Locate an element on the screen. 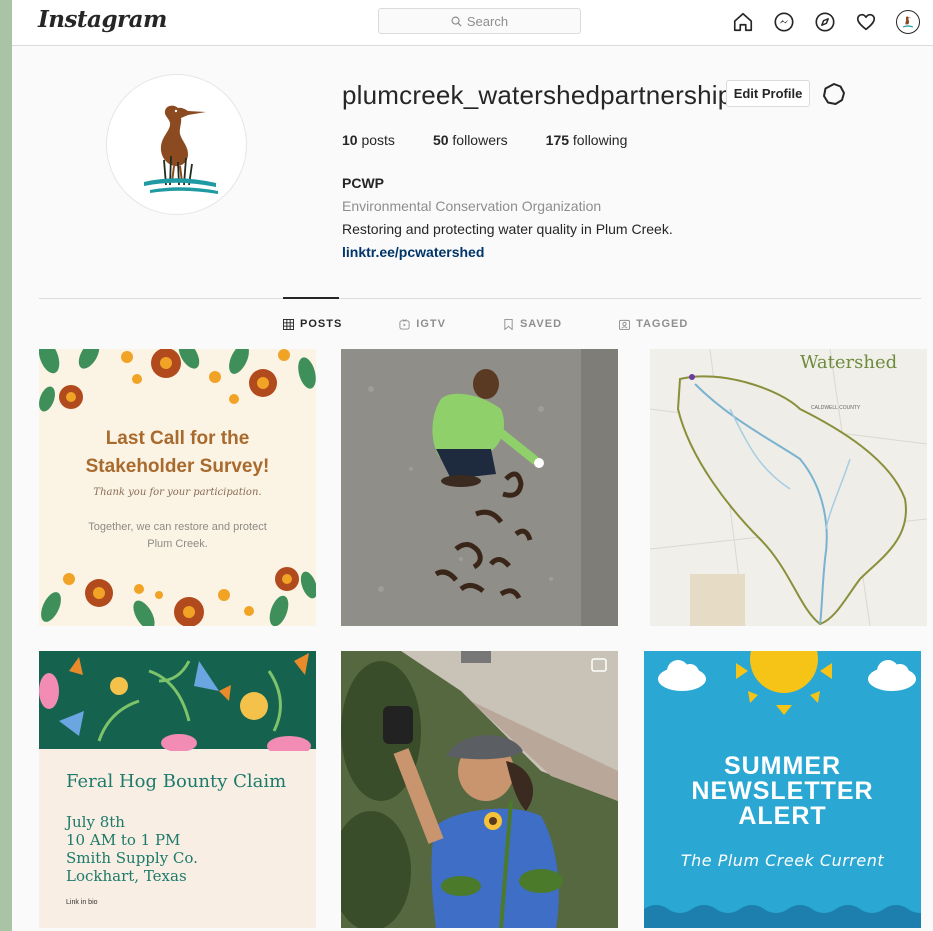 This screenshot has width=933, height=931. top-navigation-bar: Instagram Search is located at coordinates (472, 23).